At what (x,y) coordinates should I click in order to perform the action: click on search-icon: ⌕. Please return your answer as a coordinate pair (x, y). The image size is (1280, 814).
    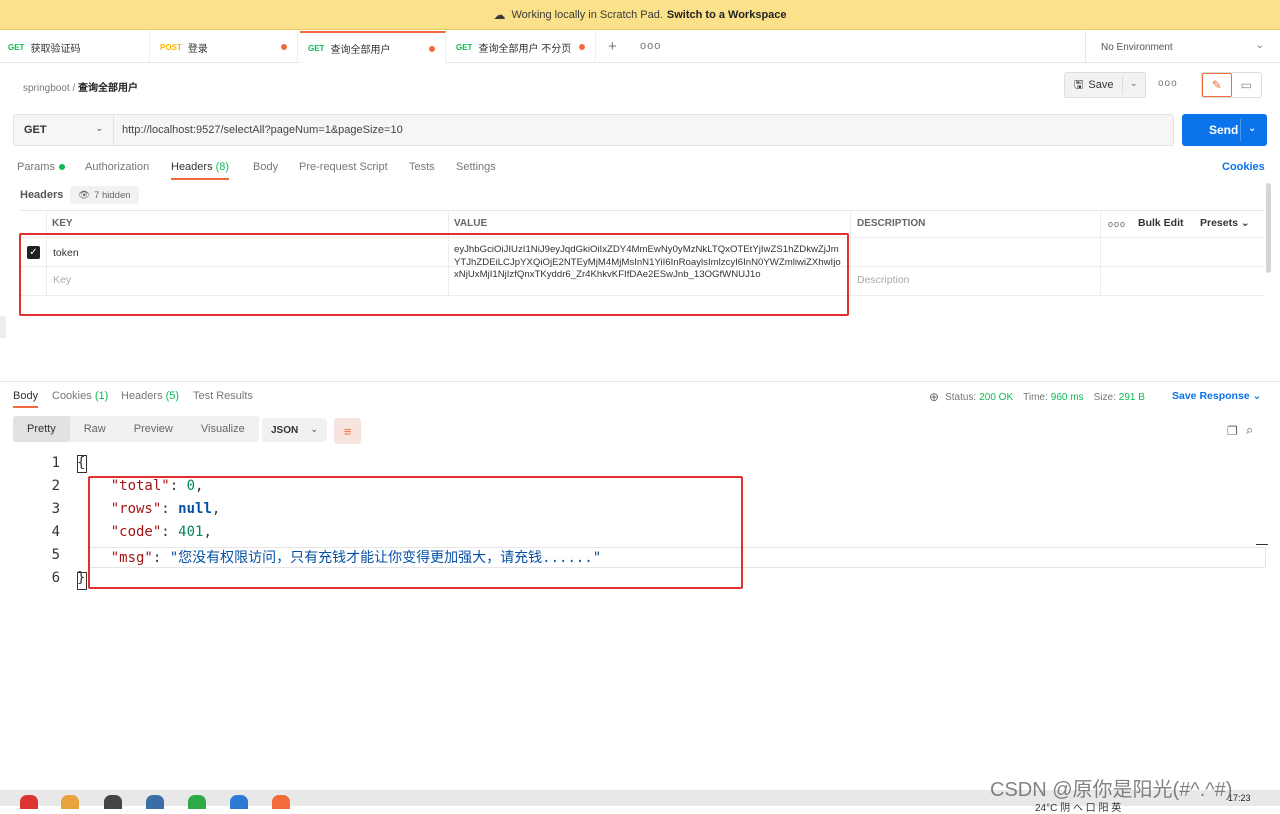
    Looking at the image, I should click on (1249, 430).